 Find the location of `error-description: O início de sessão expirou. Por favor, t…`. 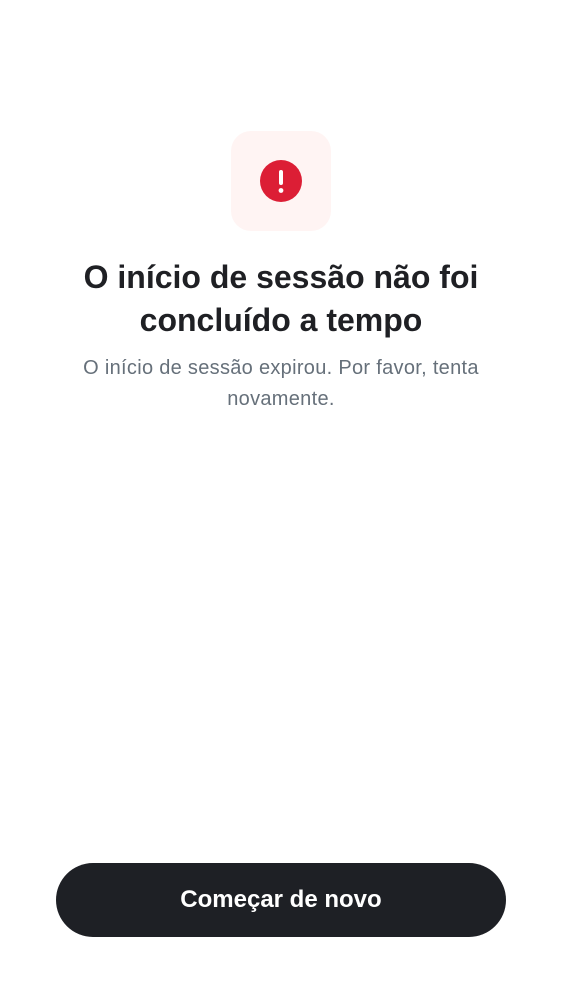

error-description: O início de sessão expirou. Por favor, t… is located at coordinates (281, 383).